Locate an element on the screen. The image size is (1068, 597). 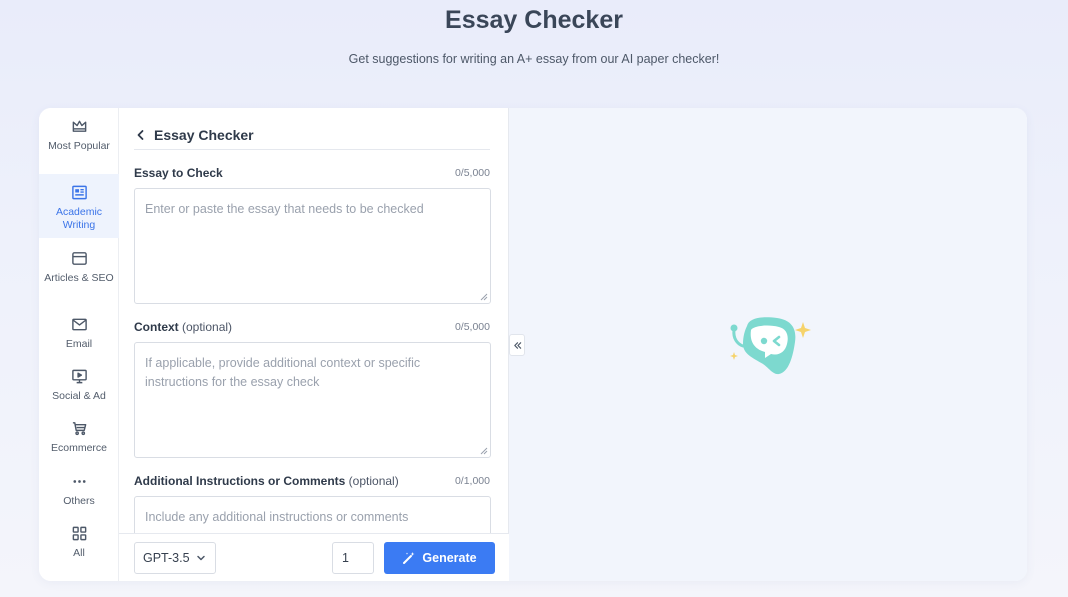
context-char-count: 0/5,000 is located at coordinates (472, 327).